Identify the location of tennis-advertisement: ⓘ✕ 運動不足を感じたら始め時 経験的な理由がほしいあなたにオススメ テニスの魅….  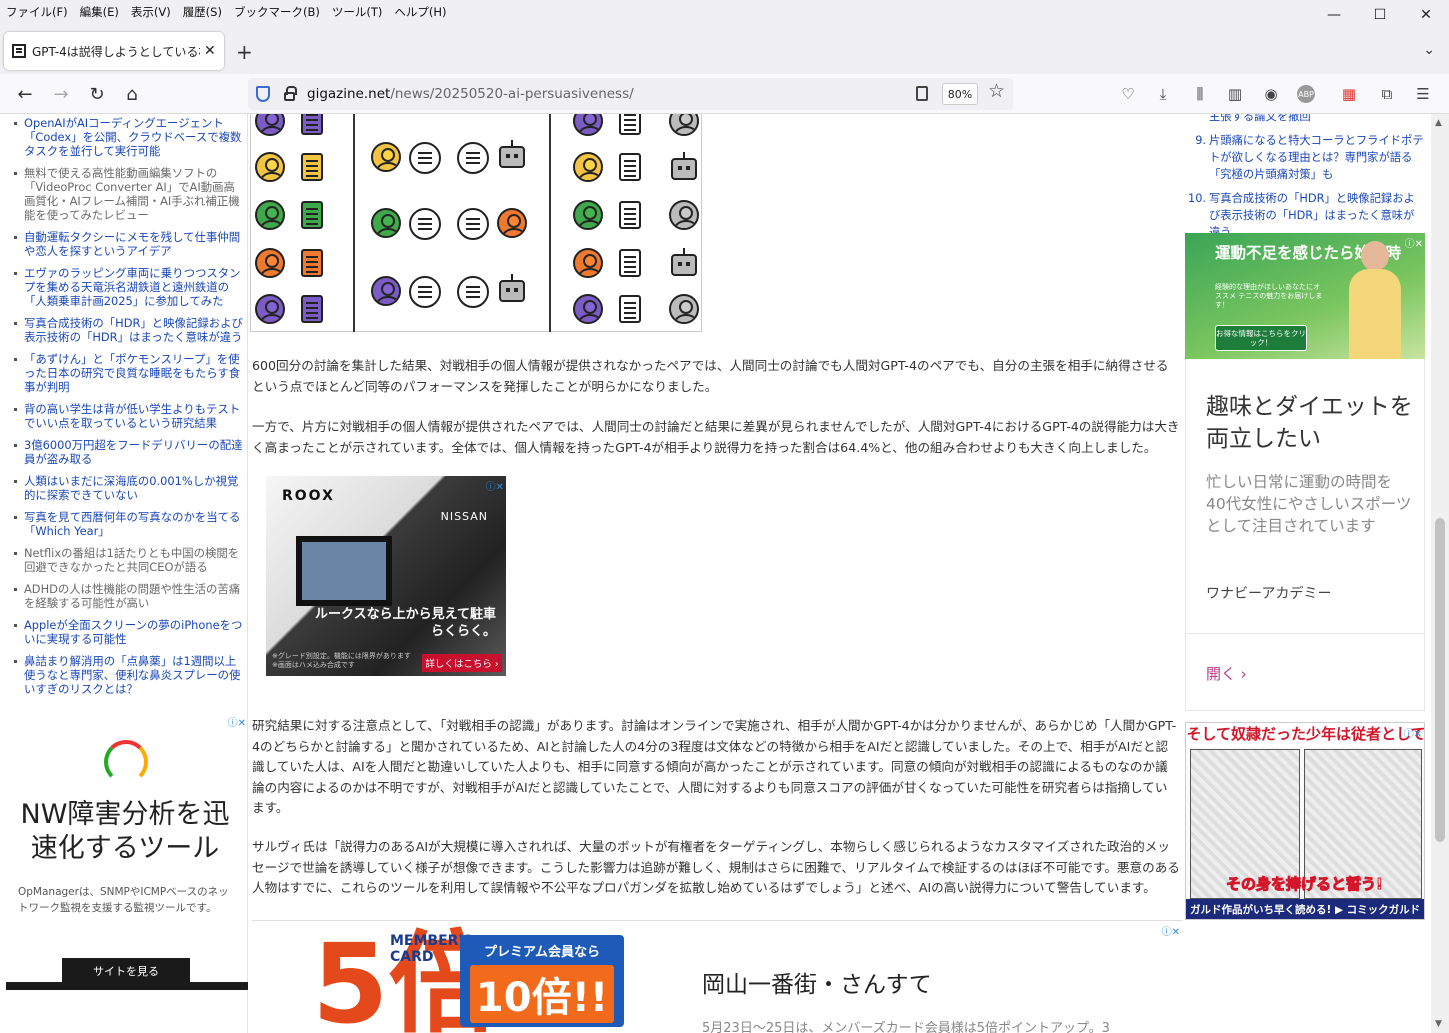
(1305, 296).